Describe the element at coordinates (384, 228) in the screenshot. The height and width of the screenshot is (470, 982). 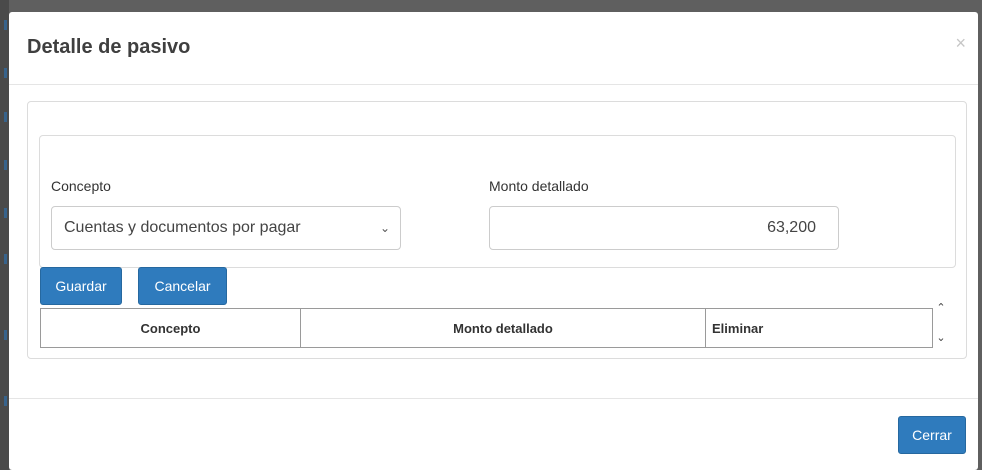
I see `chevron-down-icon: ⌄` at that location.